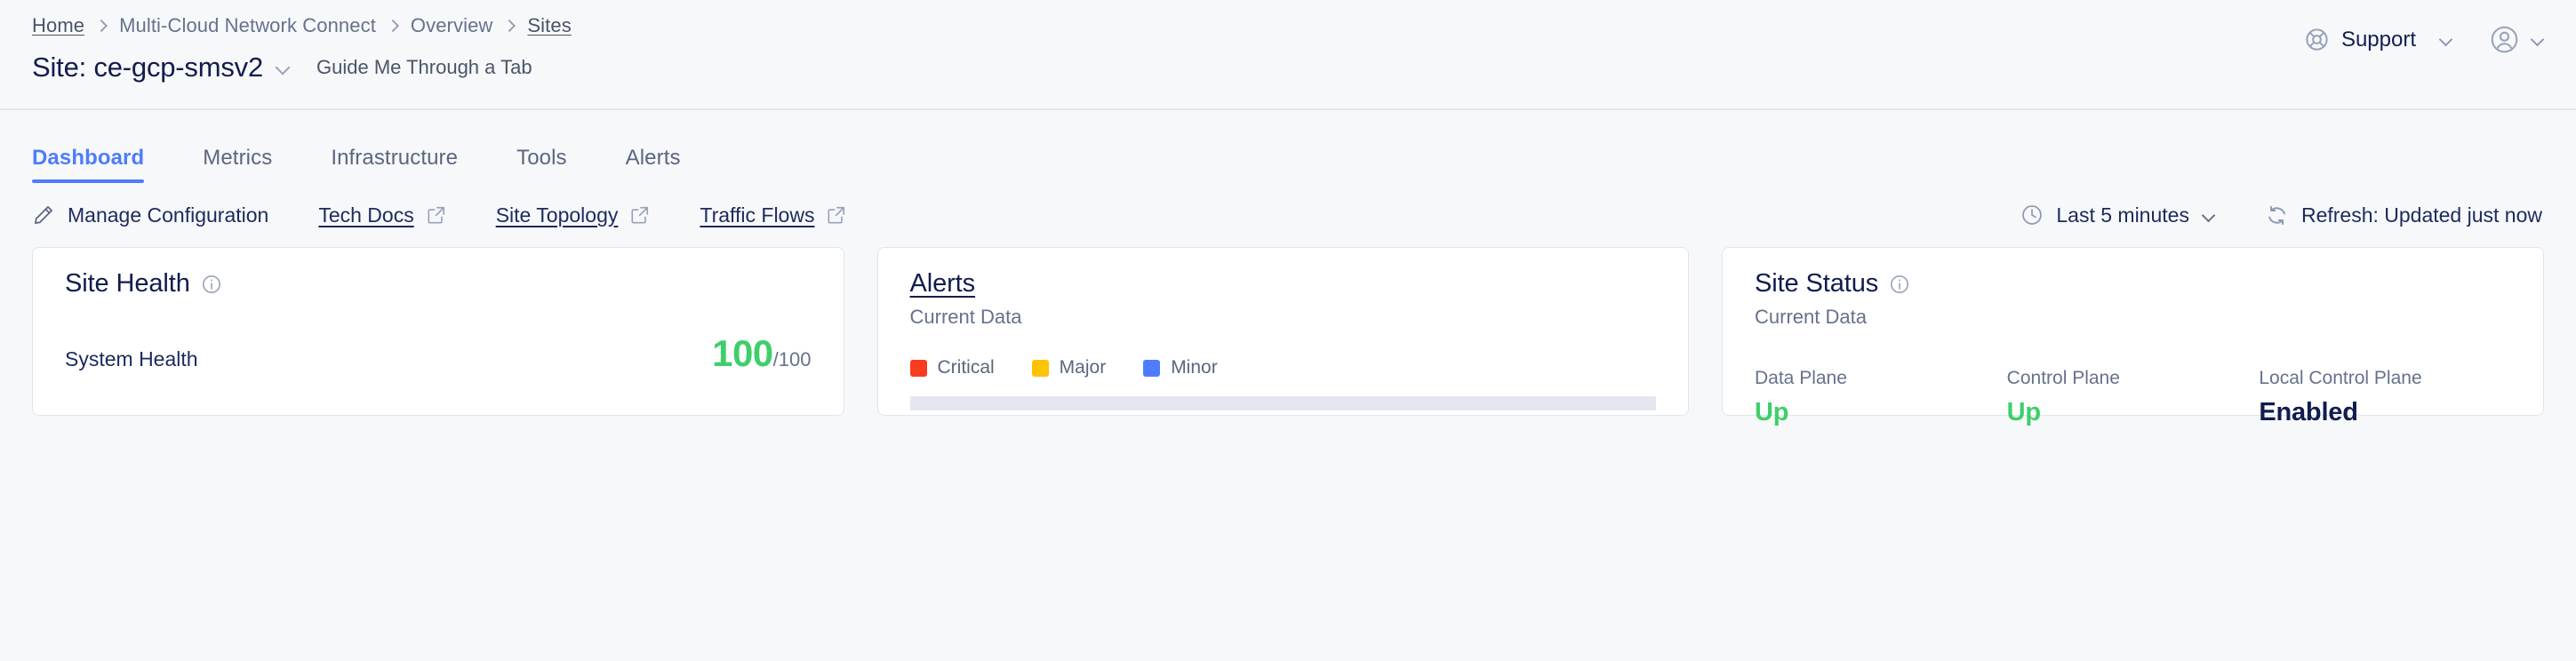  Describe the element at coordinates (1040, 368) in the screenshot. I see `legend-swatch-major` at that location.